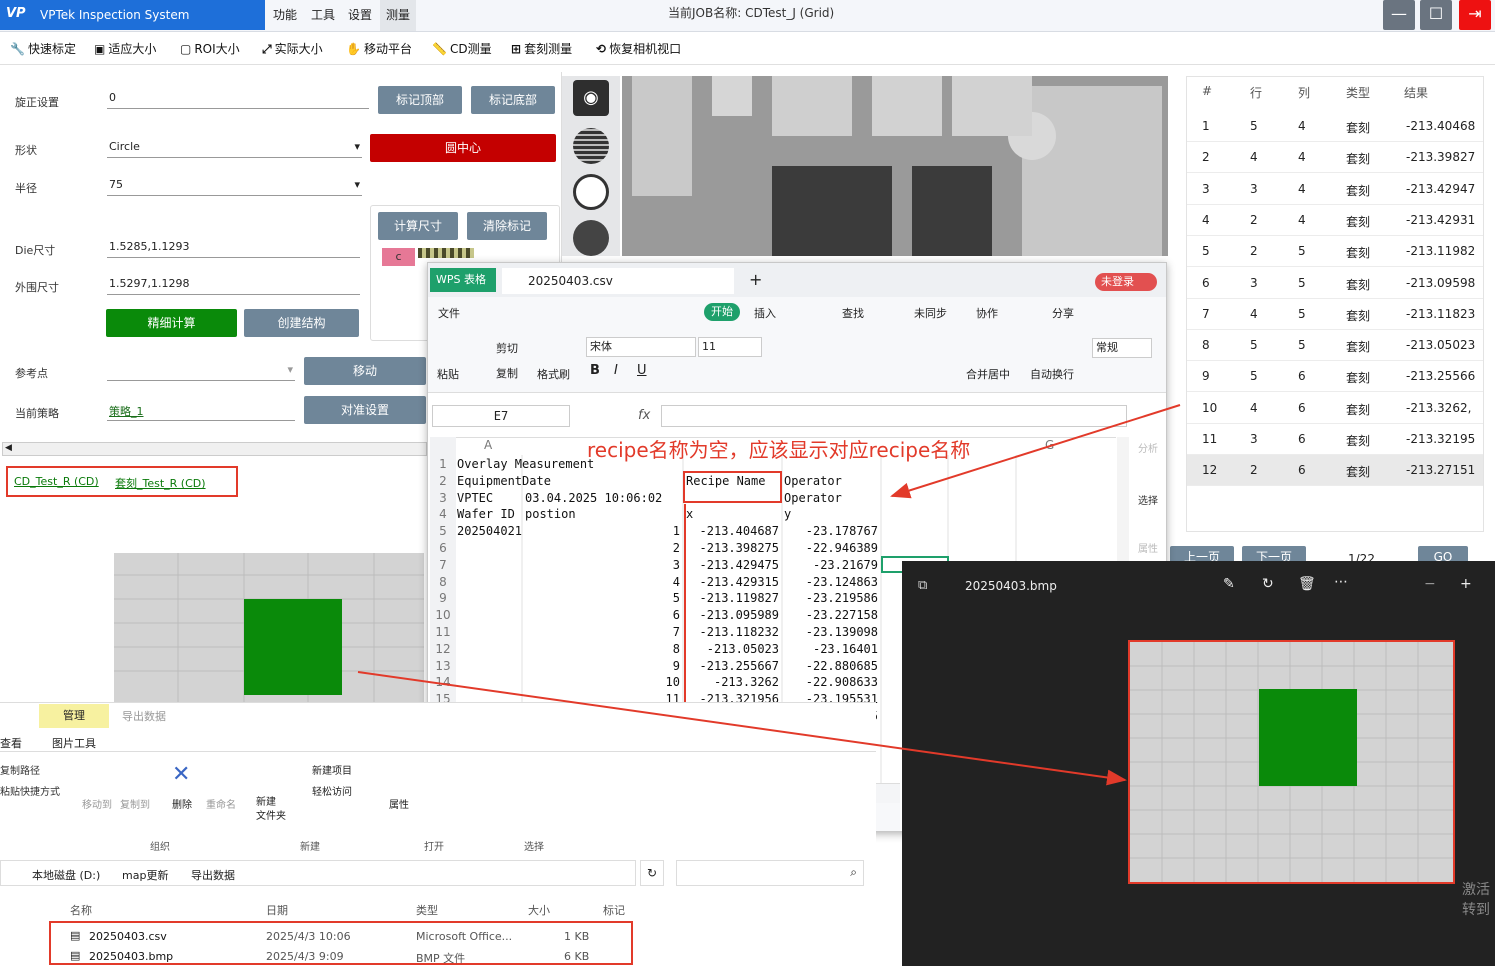  I want to click on arrow-to-bmp, so click(742, 728).